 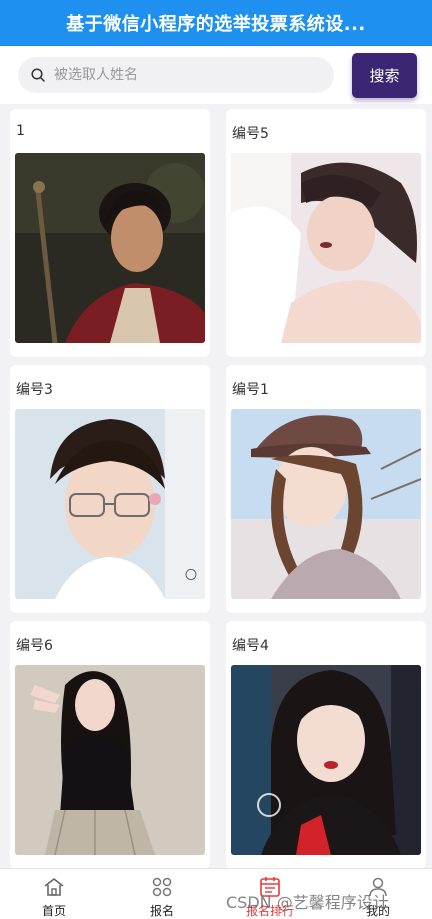 I want to click on search-box, so click(x=176, y=75).